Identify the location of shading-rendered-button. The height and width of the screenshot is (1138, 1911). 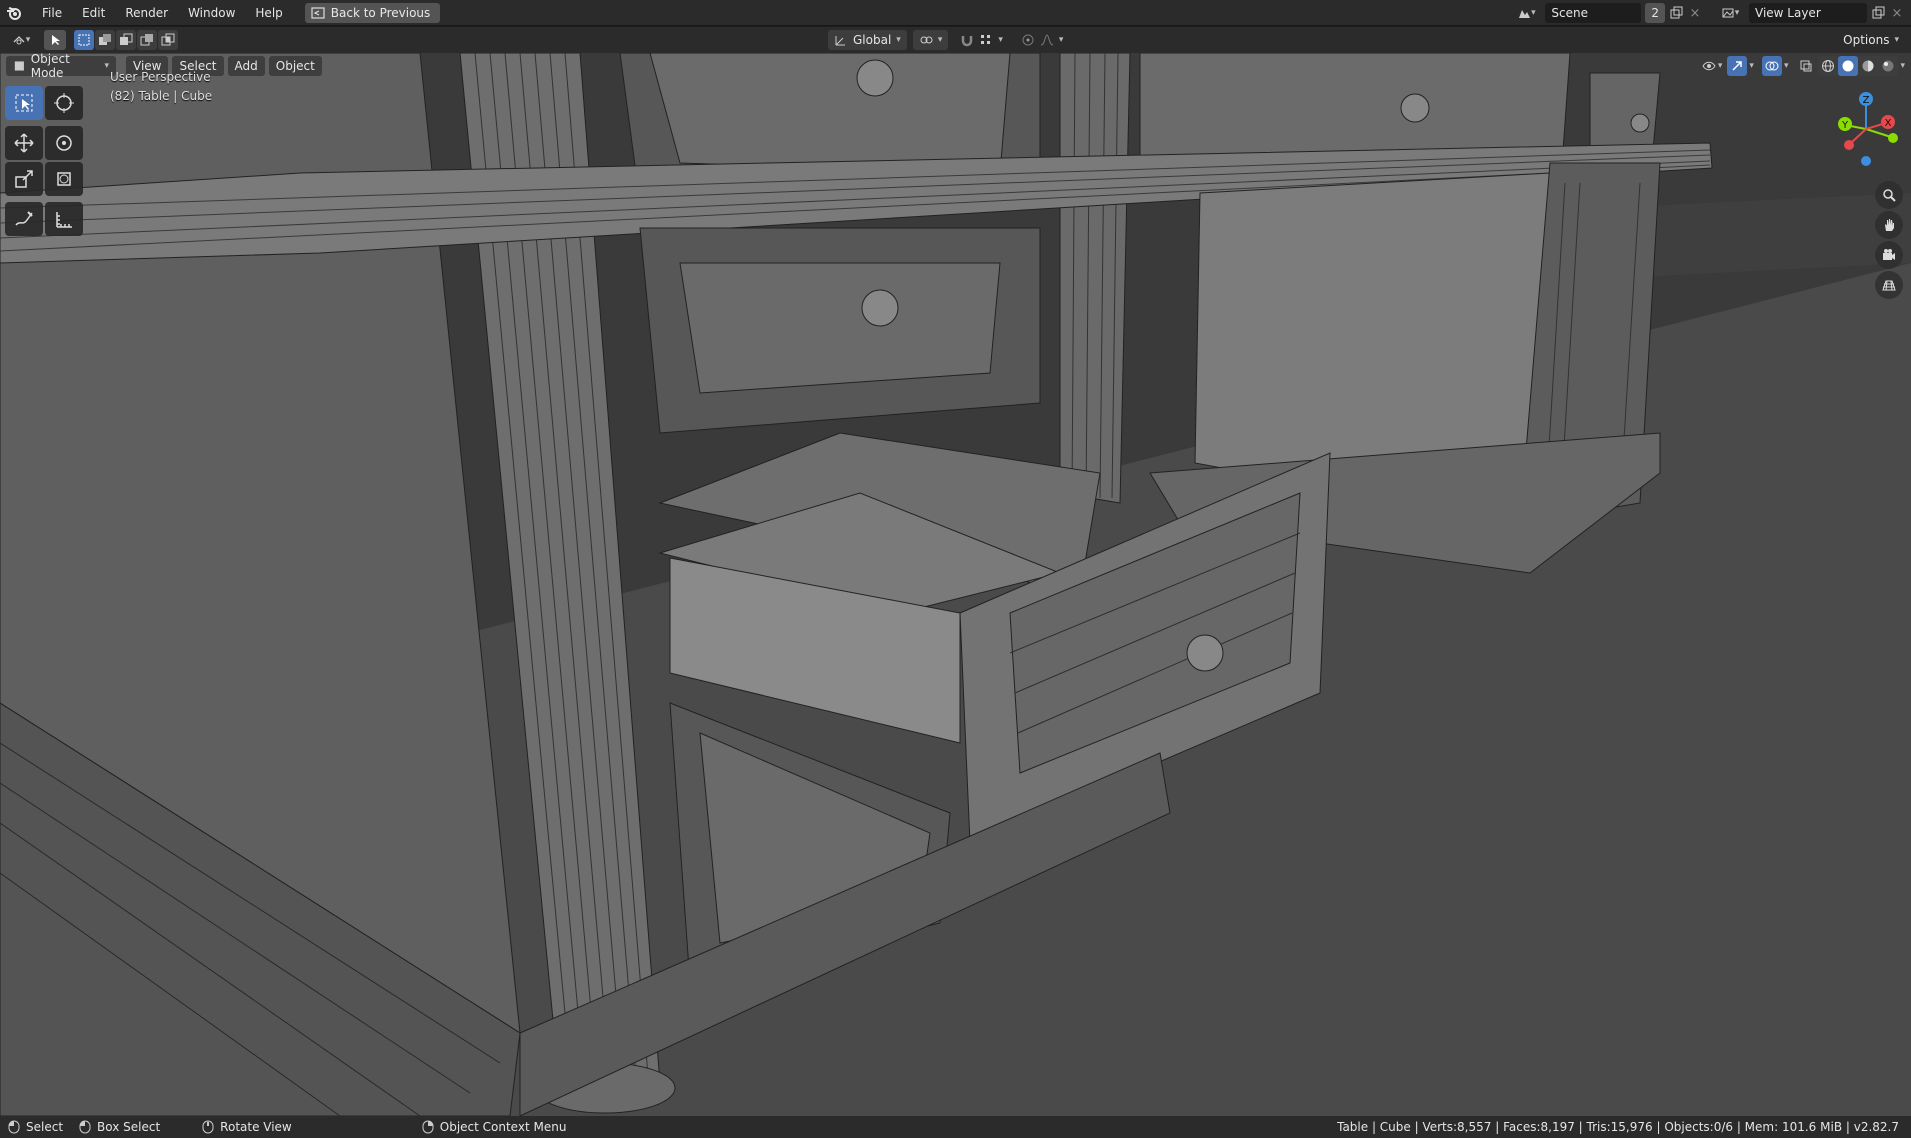
(1888, 66).